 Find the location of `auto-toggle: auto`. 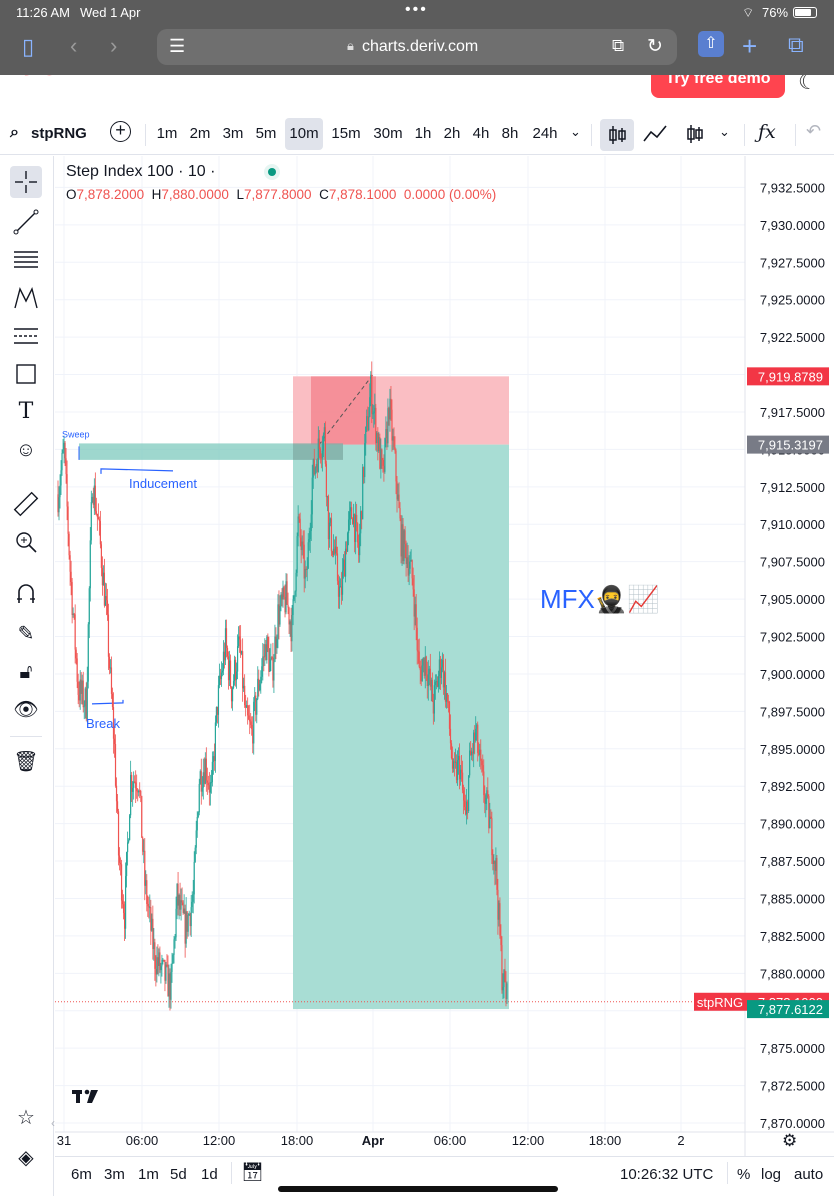

auto-toggle: auto is located at coordinates (808, 1174).